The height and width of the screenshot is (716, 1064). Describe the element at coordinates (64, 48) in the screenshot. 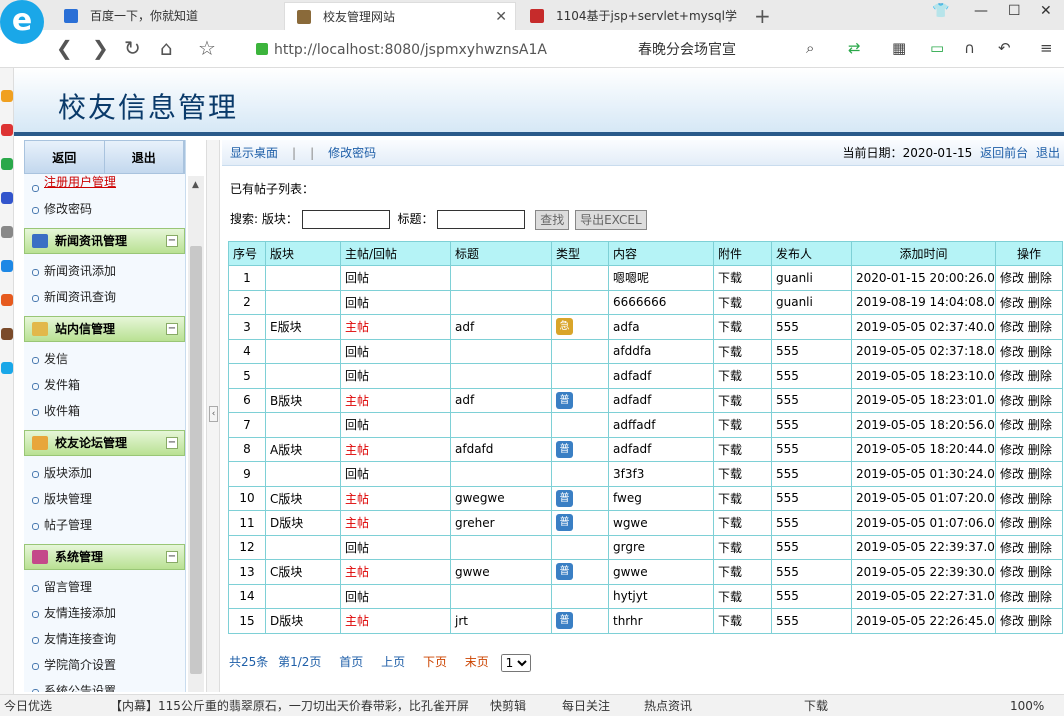

I see `back-arrow-icon: ❮` at that location.